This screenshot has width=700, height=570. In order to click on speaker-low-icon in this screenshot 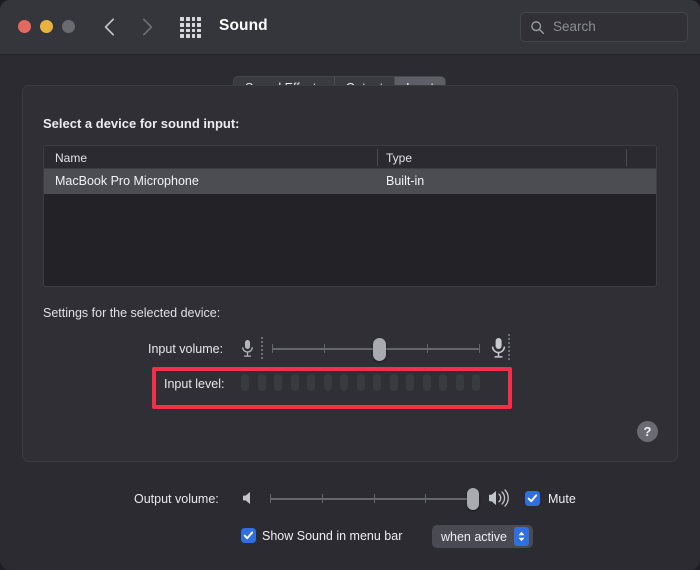, I will do `click(246, 498)`.